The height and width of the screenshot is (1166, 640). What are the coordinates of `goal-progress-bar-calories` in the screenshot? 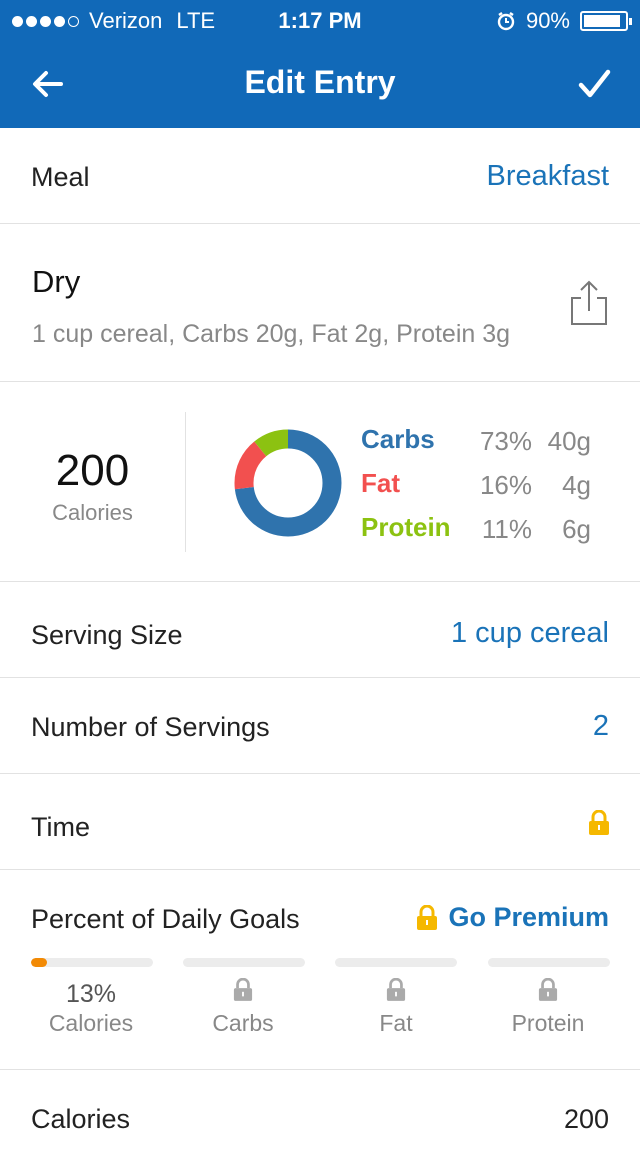 It's located at (92, 962).